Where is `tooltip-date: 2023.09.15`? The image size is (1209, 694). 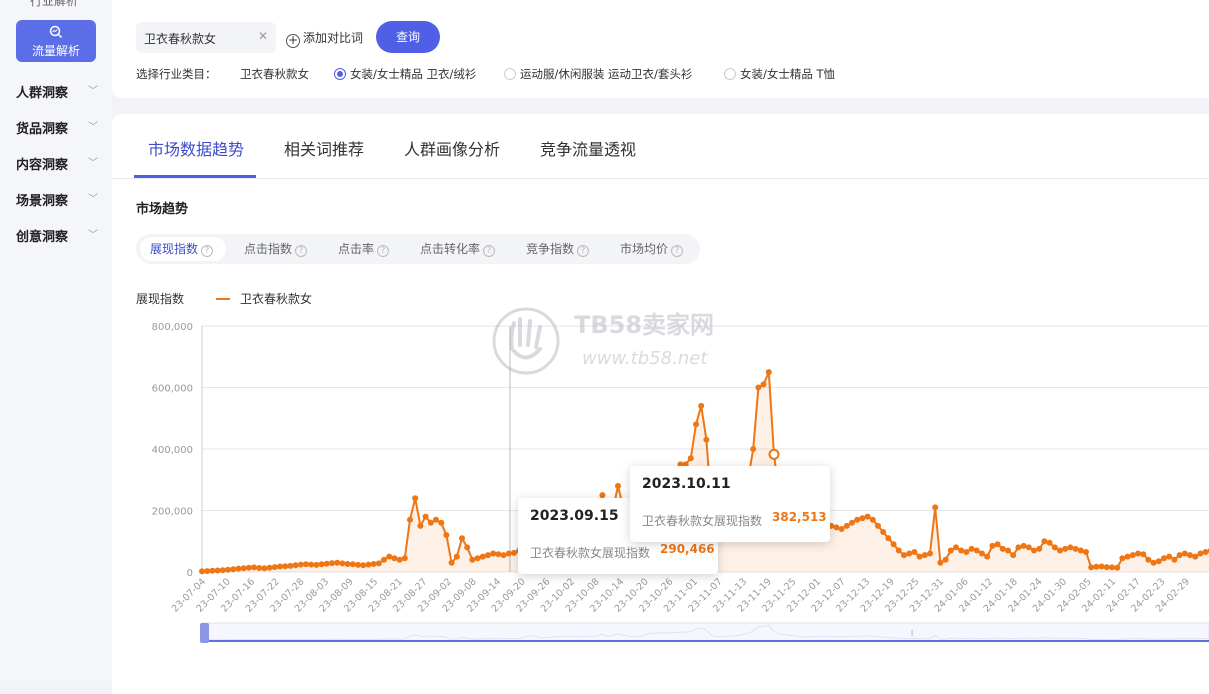
tooltip-date: 2023.09.15 is located at coordinates (574, 516).